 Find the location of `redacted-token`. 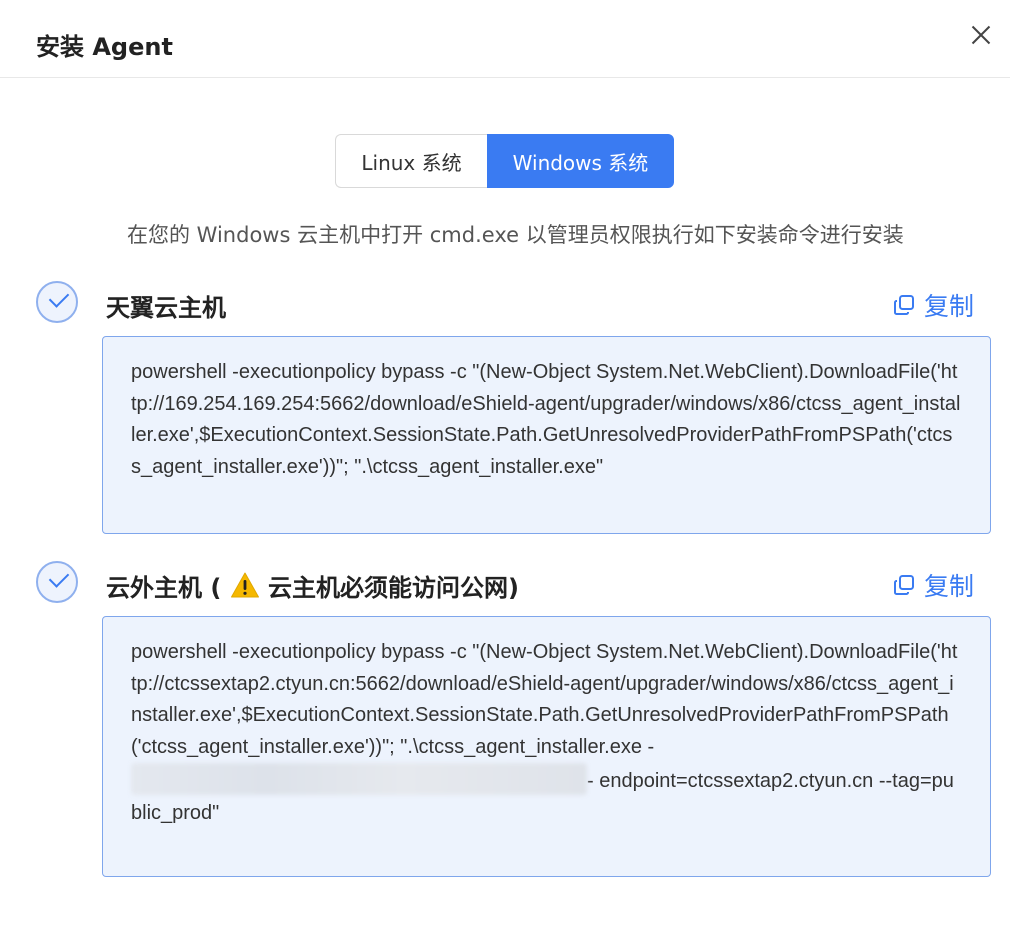

redacted-token is located at coordinates (359, 779).